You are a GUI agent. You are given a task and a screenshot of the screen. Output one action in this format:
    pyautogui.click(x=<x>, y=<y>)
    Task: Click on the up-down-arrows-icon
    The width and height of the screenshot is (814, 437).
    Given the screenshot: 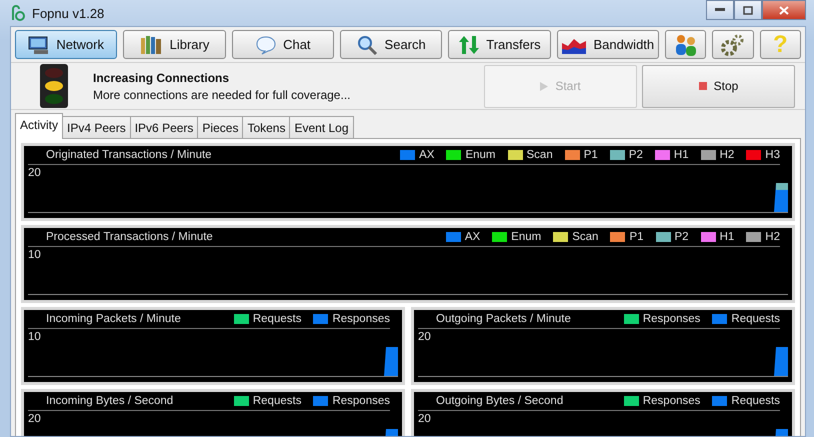 What is the action you would take?
    pyautogui.click(x=469, y=45)
    